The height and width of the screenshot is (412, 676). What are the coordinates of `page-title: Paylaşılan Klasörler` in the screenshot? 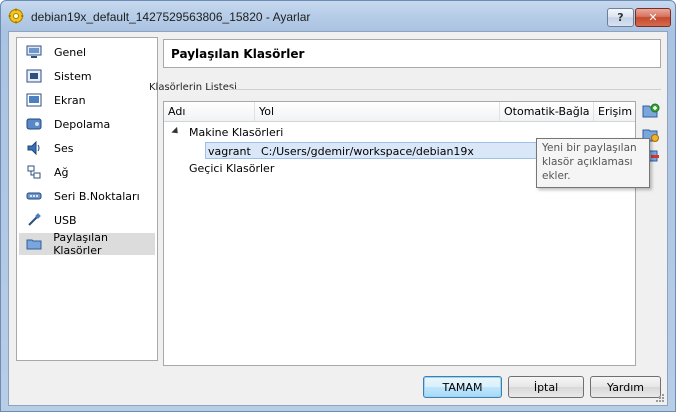 It's located at (238, 54).